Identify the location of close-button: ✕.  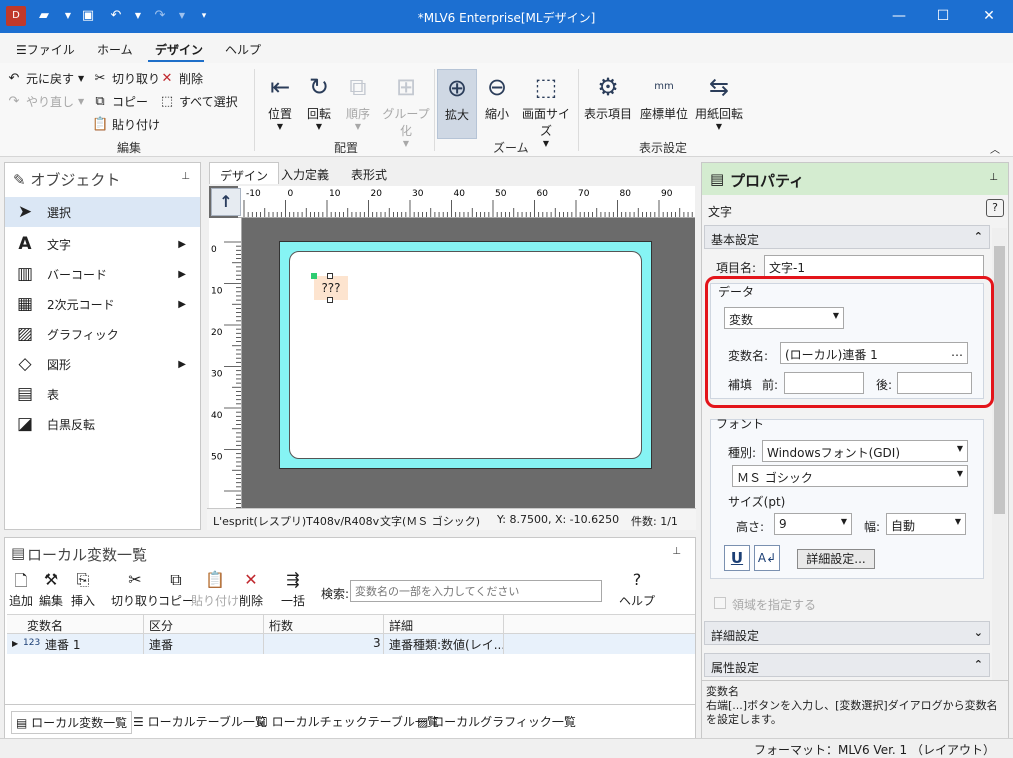
(989, 16).